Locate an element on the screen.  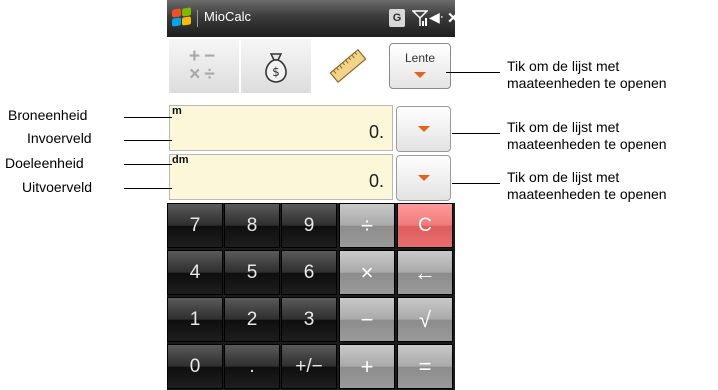
conversion-area: m 0. dm 0. is located at coordinates (311, 151).